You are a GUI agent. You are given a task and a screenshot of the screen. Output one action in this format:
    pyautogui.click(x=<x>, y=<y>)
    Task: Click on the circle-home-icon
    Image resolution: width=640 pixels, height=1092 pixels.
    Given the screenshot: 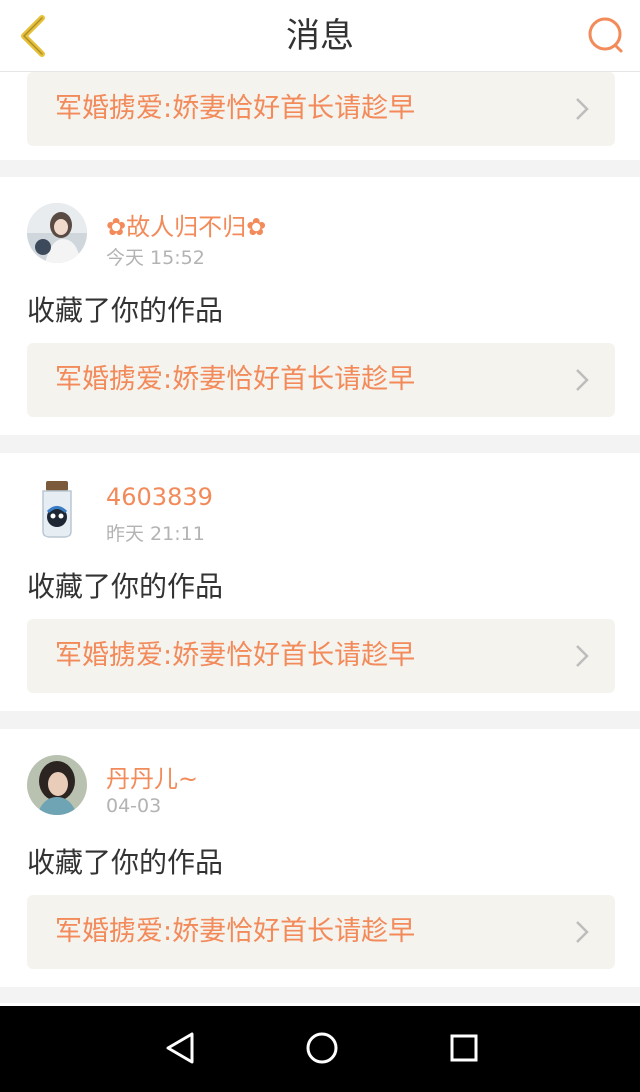 What is the action you would take?
    pyautogui.click(x=322, y=1048)
    